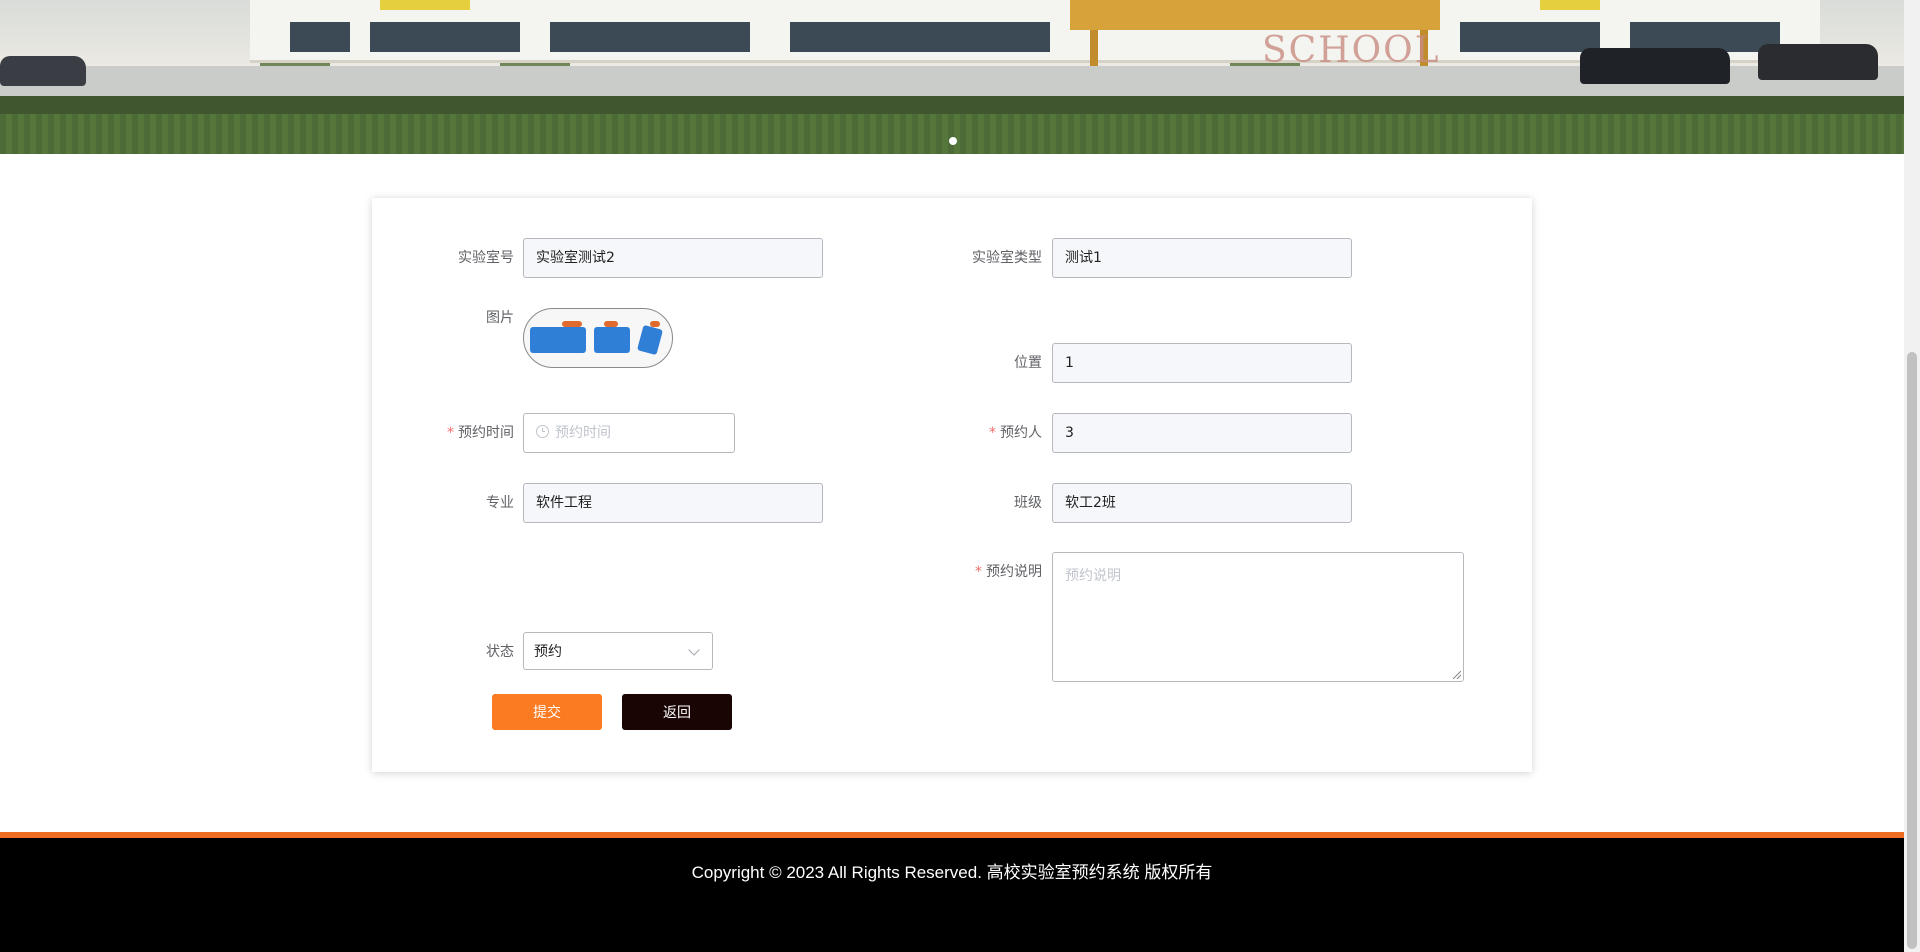 The image size is (1920, 952). I want to click on lab-image-thumbnail, so click(598, 338).